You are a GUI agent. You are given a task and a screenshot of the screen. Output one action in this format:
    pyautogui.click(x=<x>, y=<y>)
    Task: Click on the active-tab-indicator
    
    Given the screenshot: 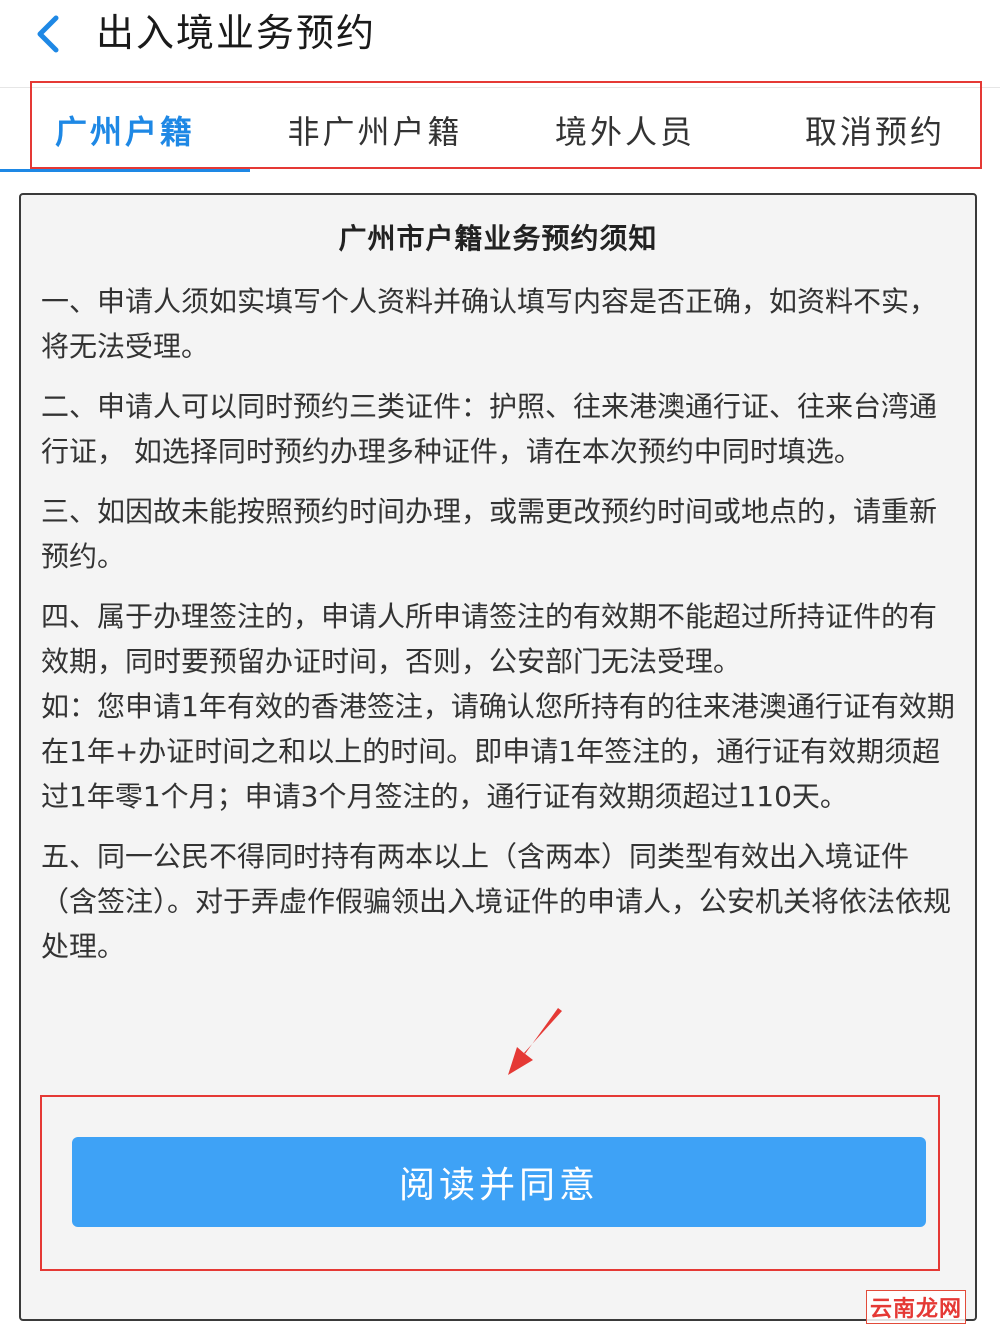 What is the action you would take?
    pyautogui.click(x=125, y=170)
    